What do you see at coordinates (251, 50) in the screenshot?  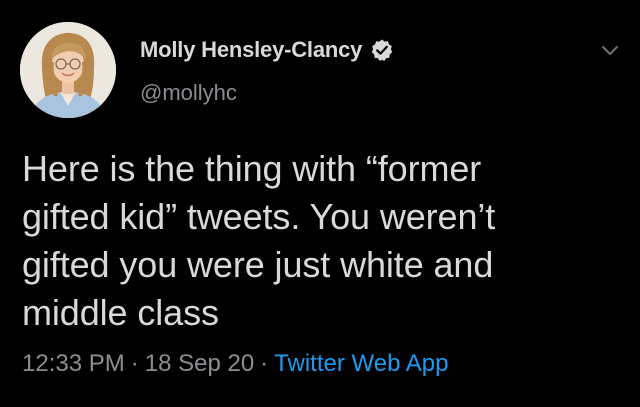 I see `display-name: Molly Hensley-Clancy` at bounding box center [251, 50].